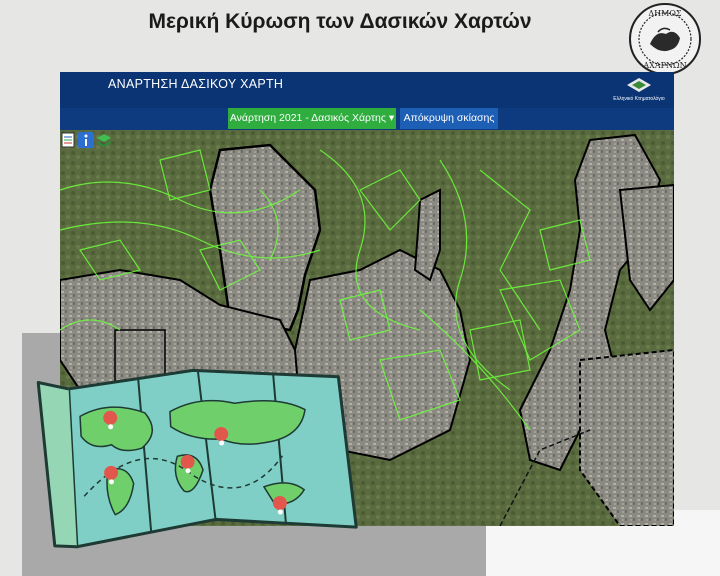 This screenshot has height=576, width=720. Describe the element at coordinates (68, 140) in the screenshot. I see `legend-icon` at that location.